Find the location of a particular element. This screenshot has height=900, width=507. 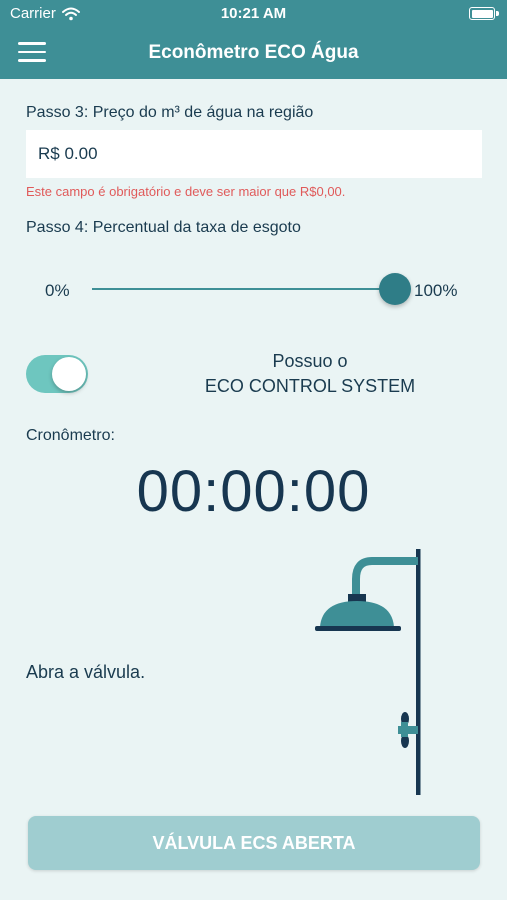

slider-min-label: 0% is located at coordinates (57, 290).